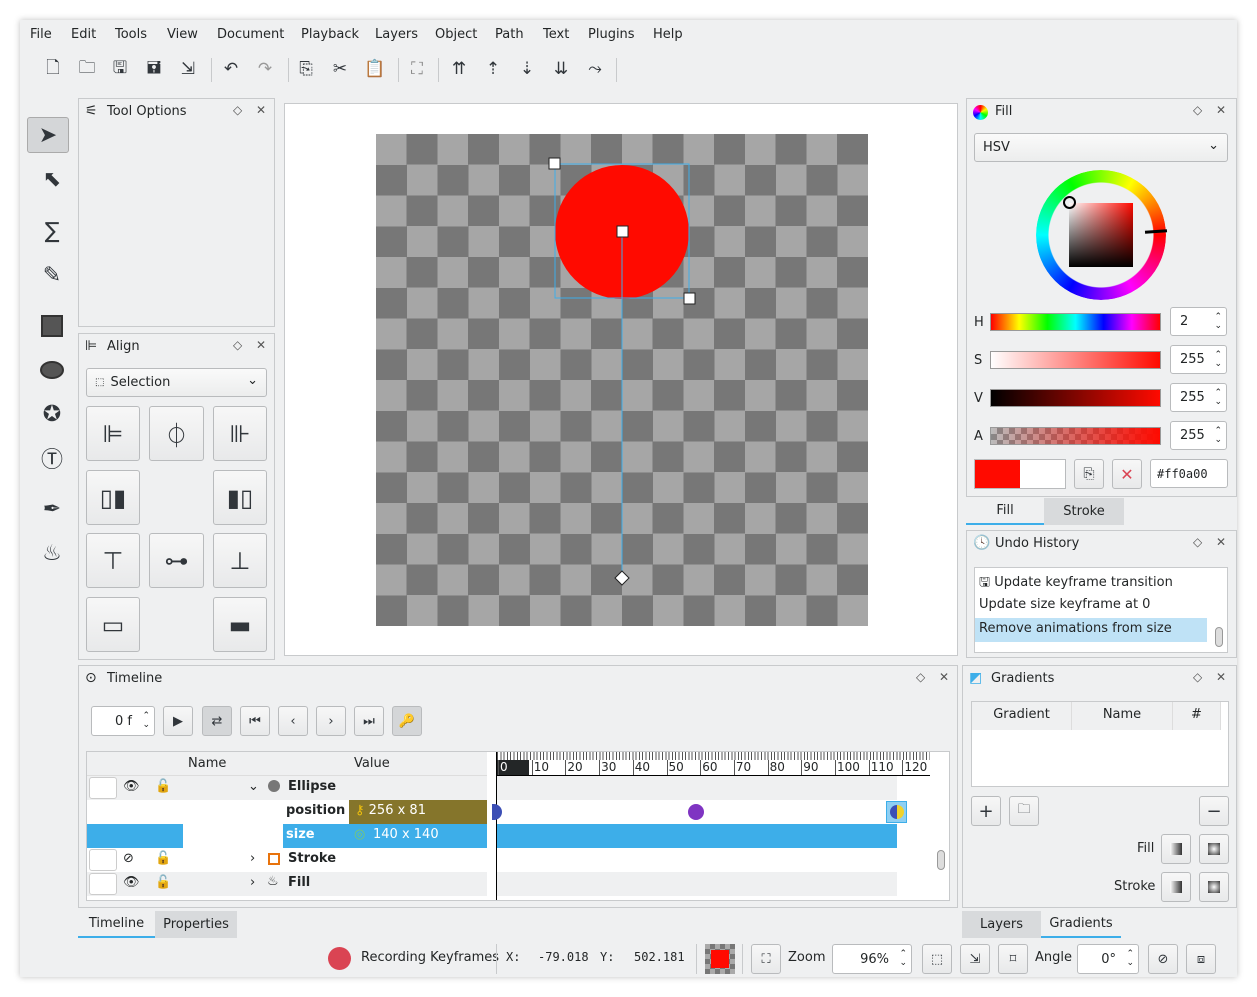 The height and width of the screenshot is (997, 1257). Describe the element at coordinates (287, 812) in the screenshot. I see `property-row-position: position ⚷ 256 x 81` at that location.